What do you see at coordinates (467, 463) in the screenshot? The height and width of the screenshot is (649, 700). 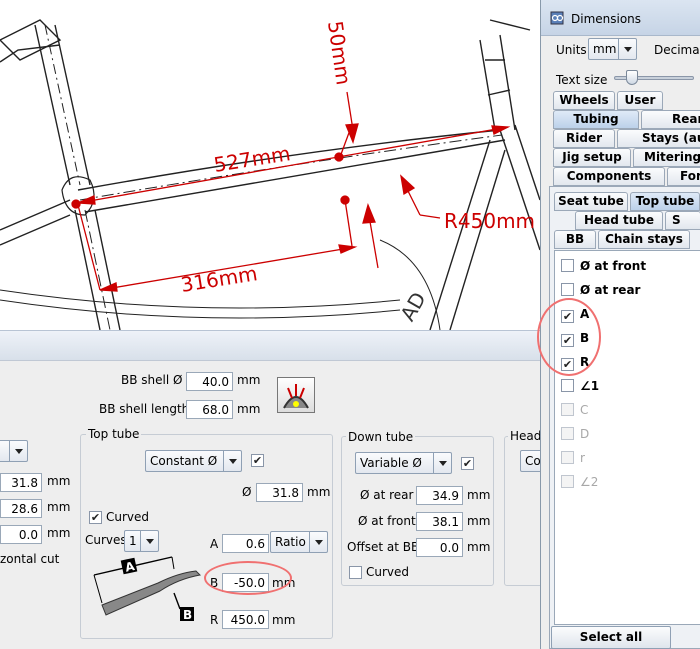 I see `down-tube-profile-checkbox: ✔` at bounding box center [467, 463].